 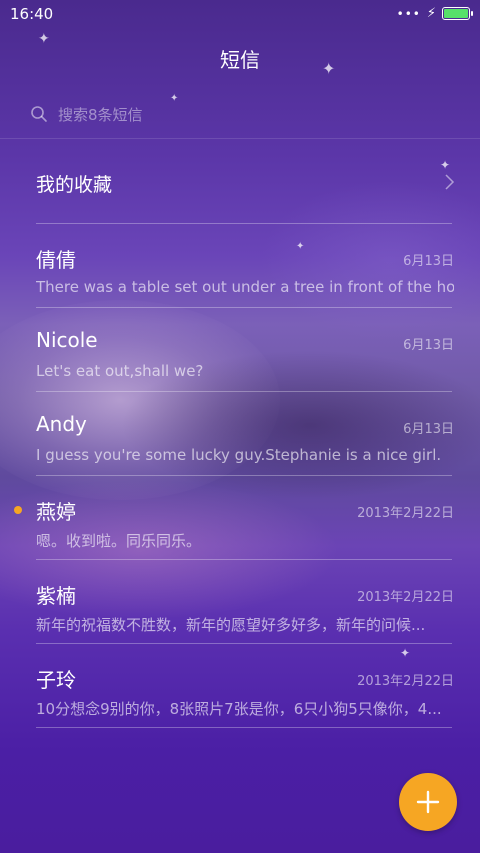 I want to click on battery-icon, so click(x=457, y=13).